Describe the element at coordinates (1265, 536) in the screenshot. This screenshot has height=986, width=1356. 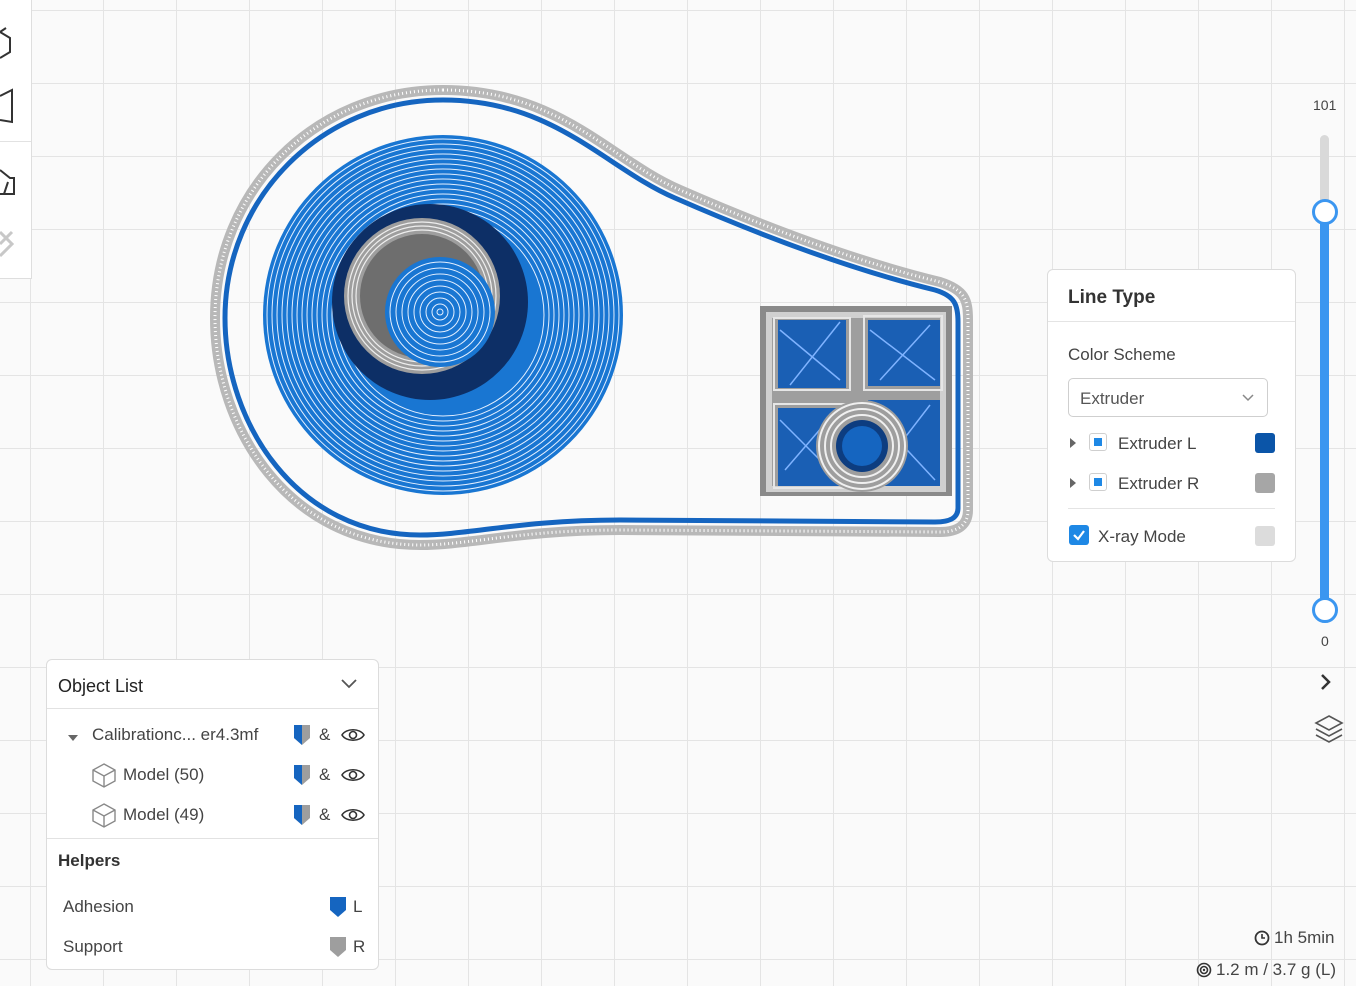
I see `xray-color-swatch` at that location.